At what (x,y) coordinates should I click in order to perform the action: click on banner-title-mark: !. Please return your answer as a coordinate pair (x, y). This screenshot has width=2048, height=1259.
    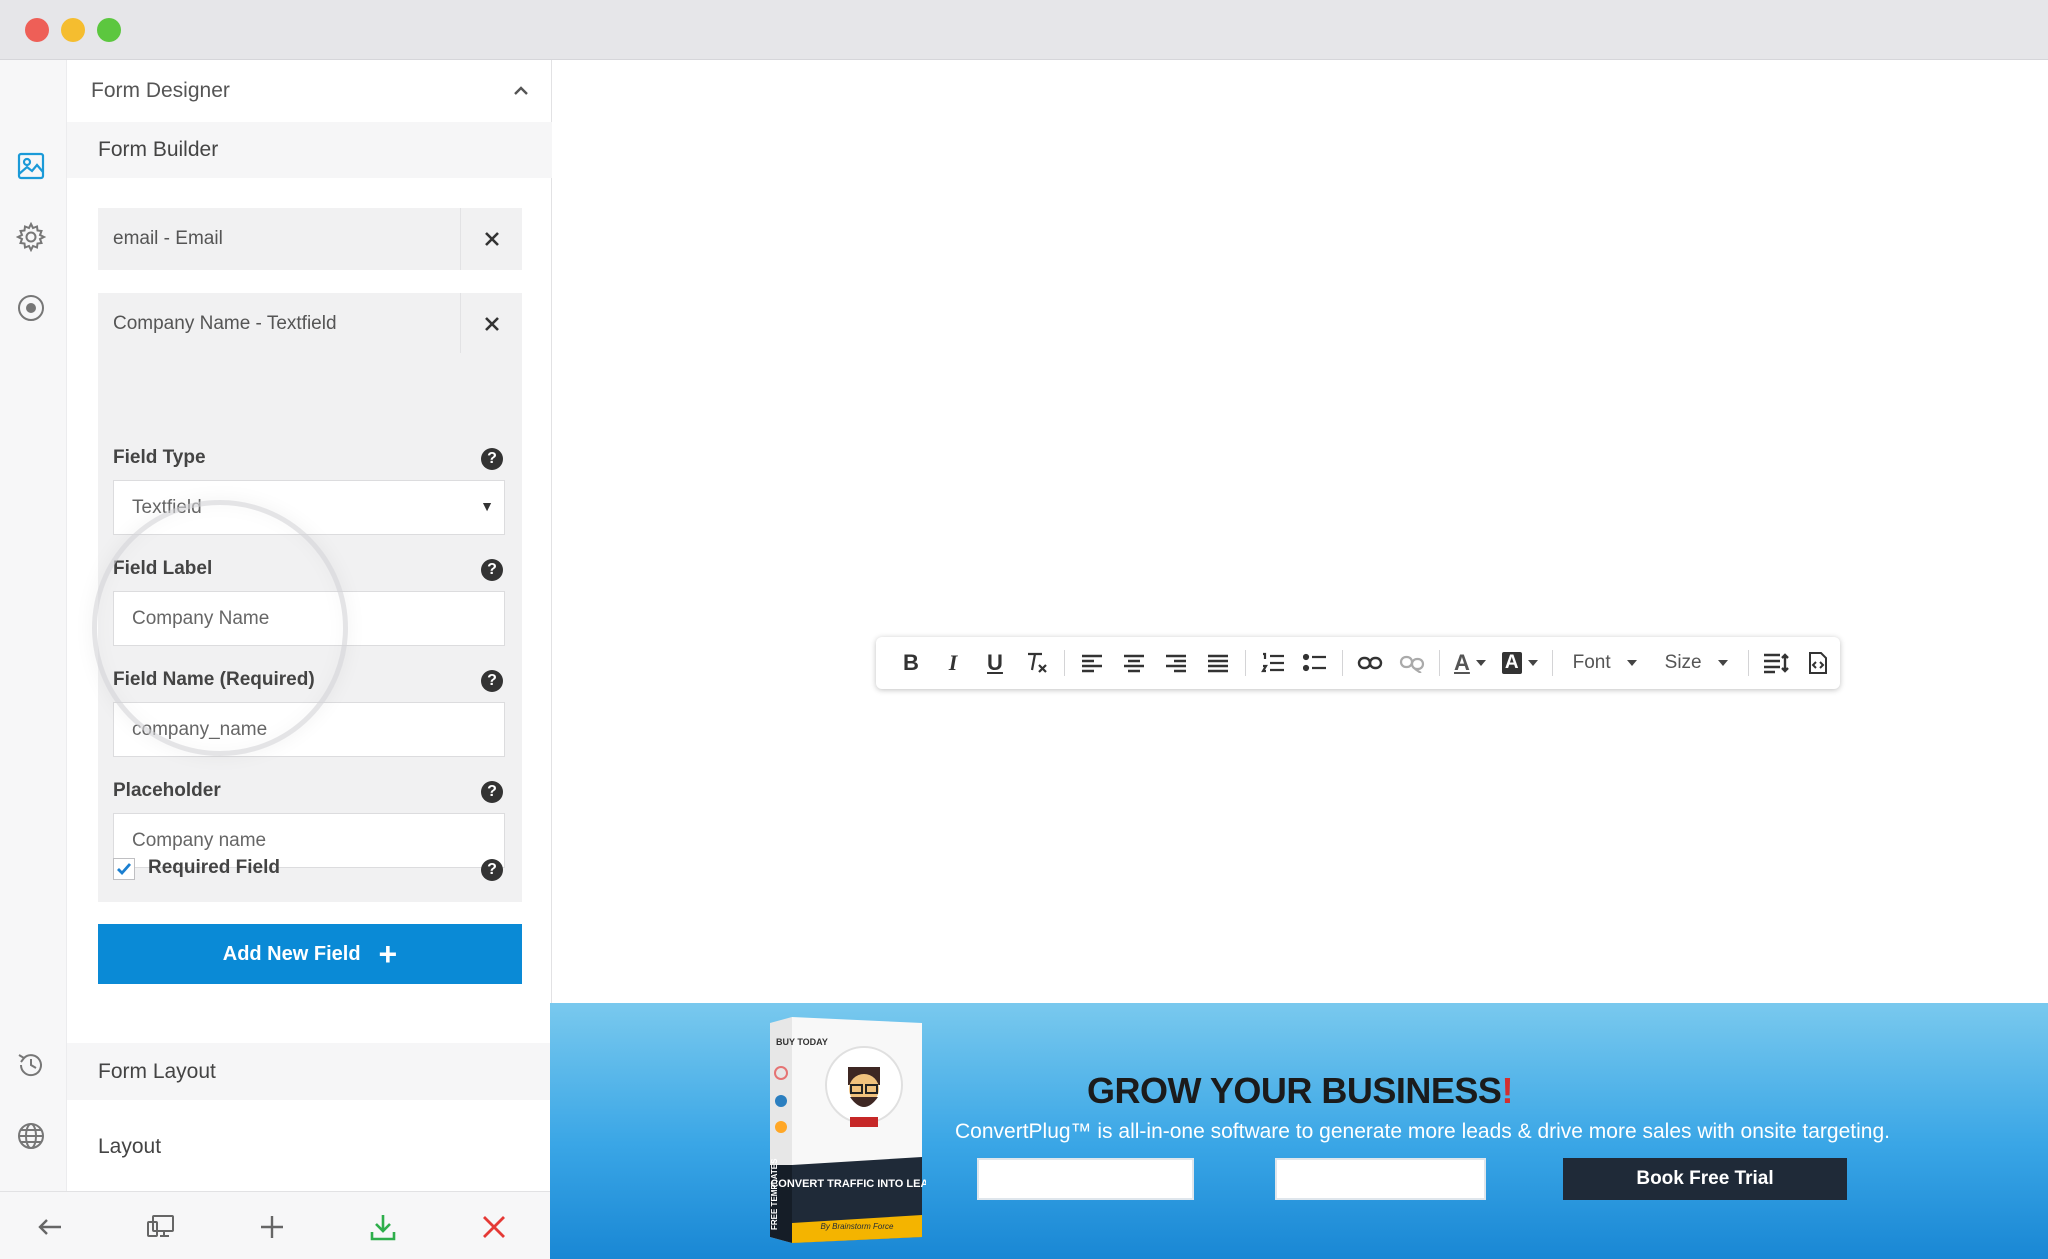
    Looking at the image, I should click on (1507, 1090).